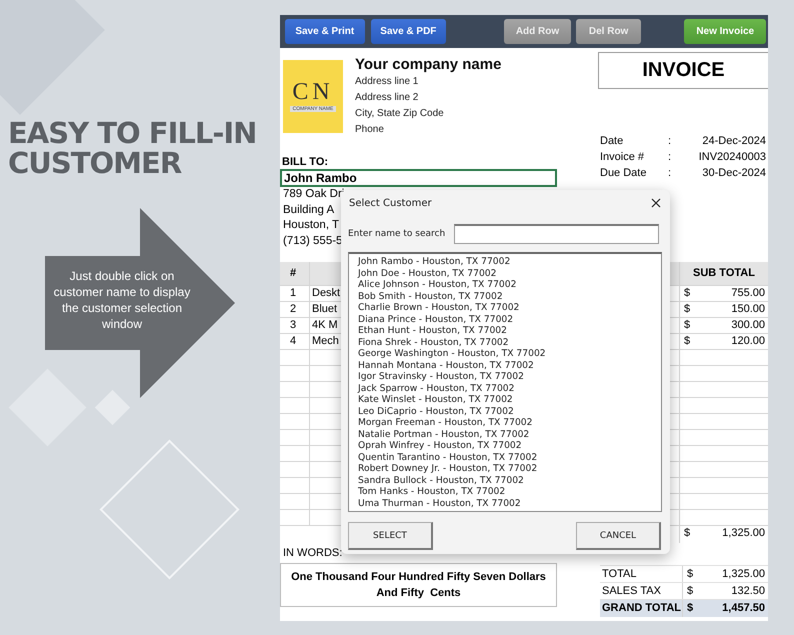 Image resolution: width=794 pixels, height=635 pixels. Describe the element at coordinates (418, 178) in the screenshot. I see `customer-name-cell: John Rambo` at that location.